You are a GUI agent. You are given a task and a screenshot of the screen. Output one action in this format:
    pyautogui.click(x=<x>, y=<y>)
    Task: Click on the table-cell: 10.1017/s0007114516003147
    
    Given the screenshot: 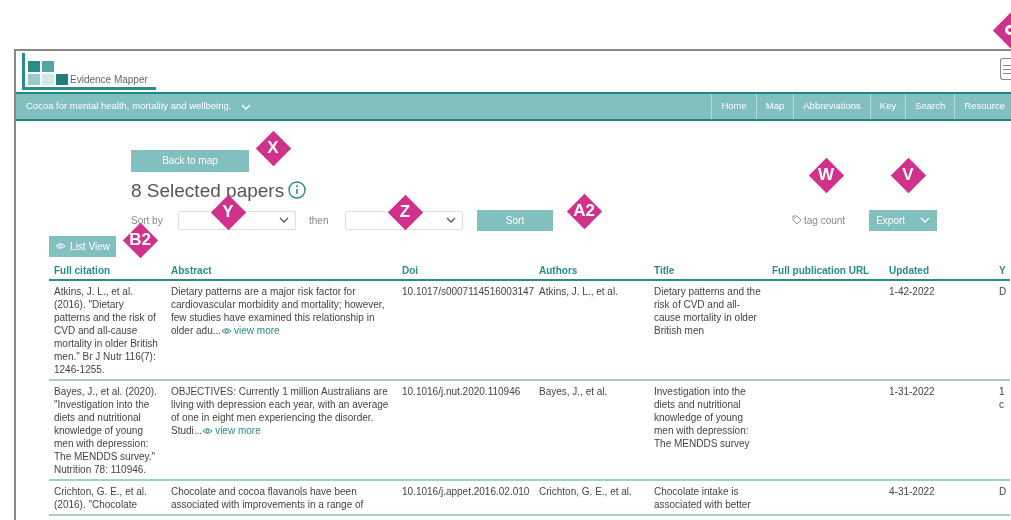 What is the action you would take?
    pyautogui.click(x=465, y=329)
    